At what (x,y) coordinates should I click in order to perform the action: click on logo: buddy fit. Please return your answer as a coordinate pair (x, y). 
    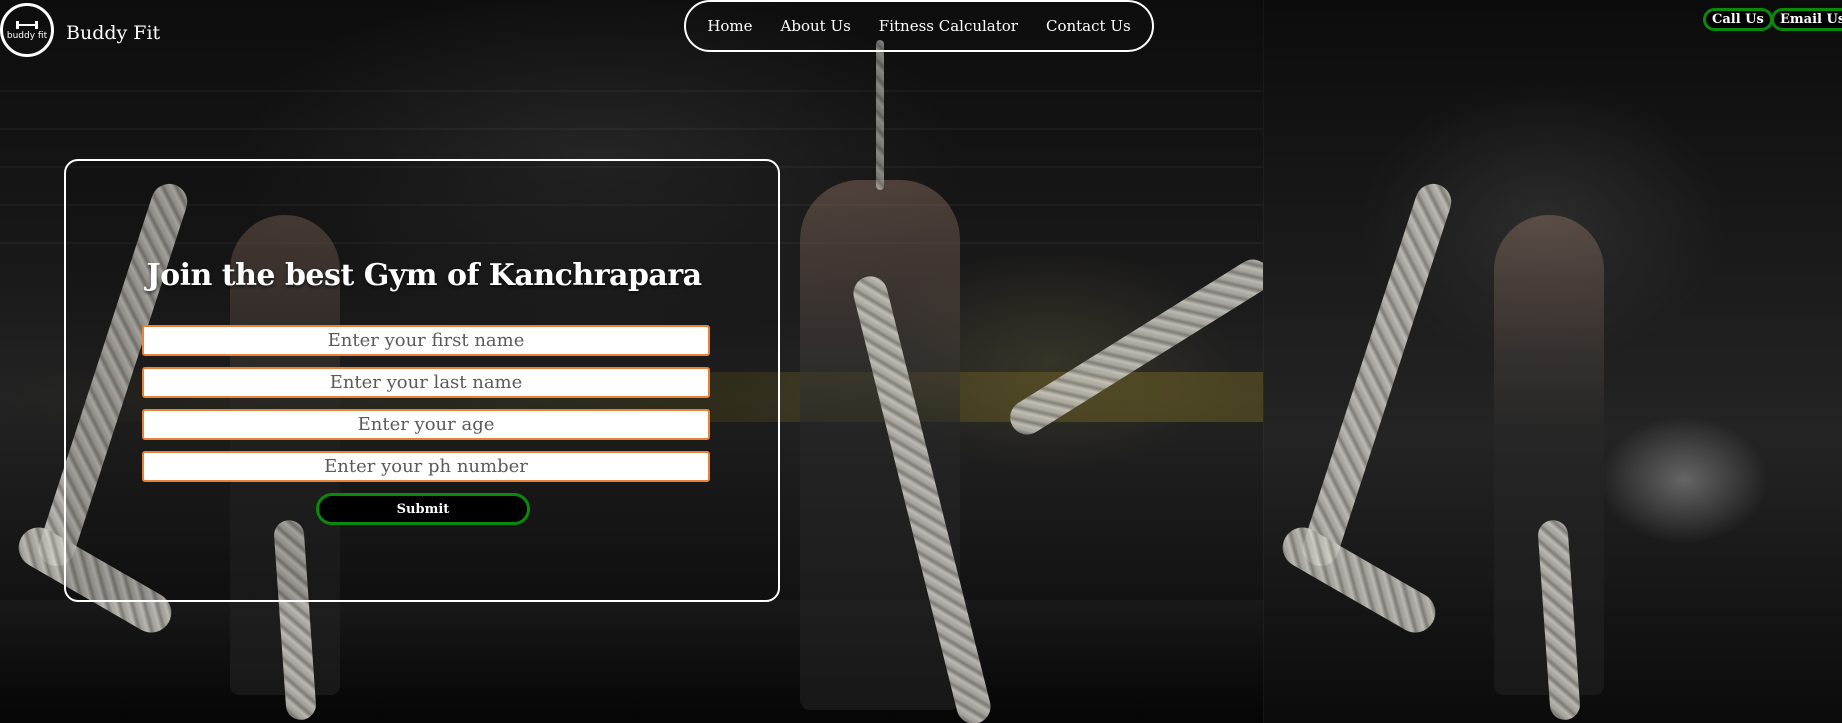
    Looking at the image, I should click on (27, 30).